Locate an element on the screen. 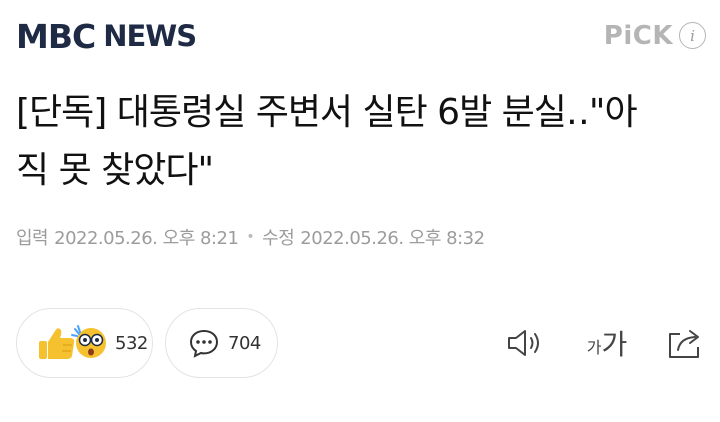 The image size is (720, 422). mbc-news-logo: MBC NEWS is located at coordinates (106, 36).